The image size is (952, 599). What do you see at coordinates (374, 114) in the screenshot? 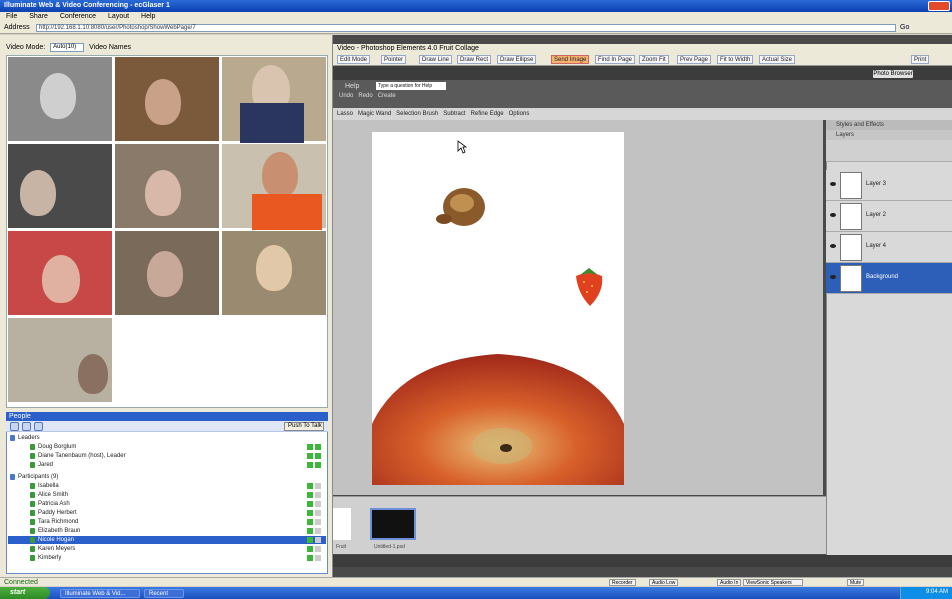
I see `magic-wand-option: Magic Wand` at bounding box center [374, 114].